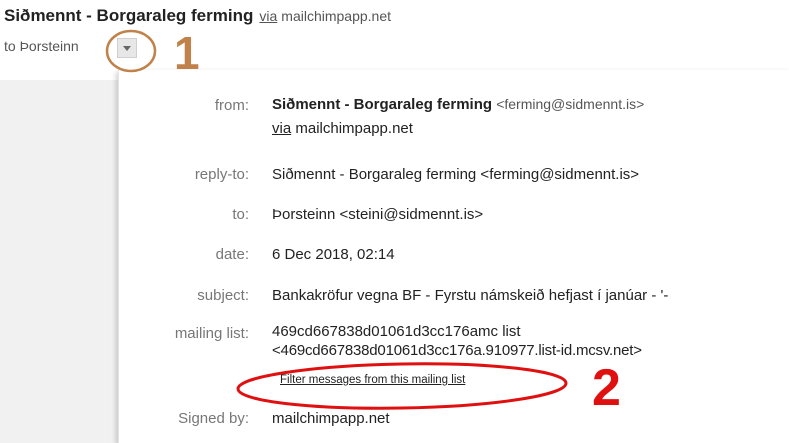  What do you see at coordinates (570, 104) in the screenshot?
I see `from-email: <ferming@sidmennt.is>` at bounding box center [570, 104].